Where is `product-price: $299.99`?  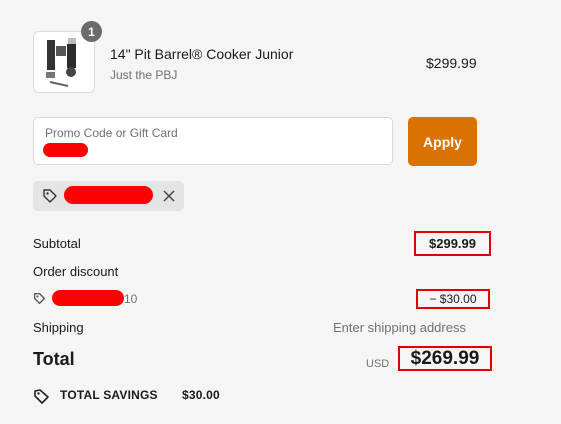
product-price: $299.99 is located at coordinates (451, 63).